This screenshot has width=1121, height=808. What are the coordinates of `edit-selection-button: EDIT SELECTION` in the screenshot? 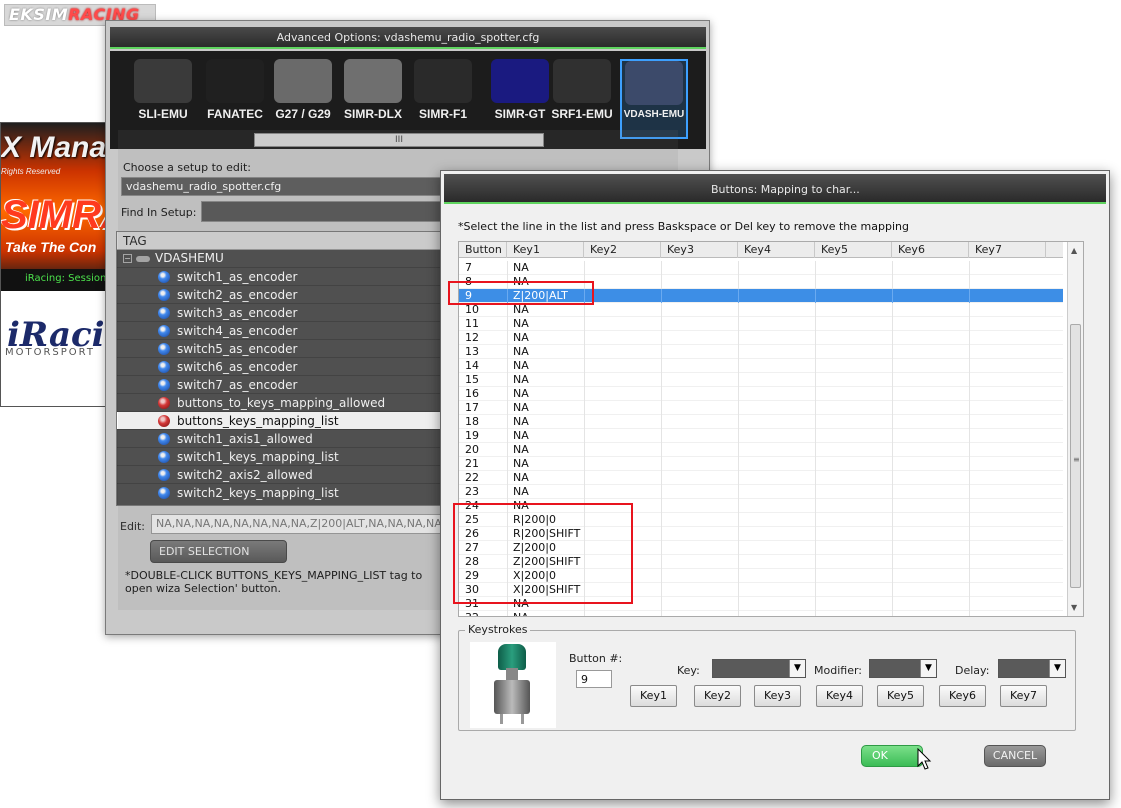 It's located at (218, 551).